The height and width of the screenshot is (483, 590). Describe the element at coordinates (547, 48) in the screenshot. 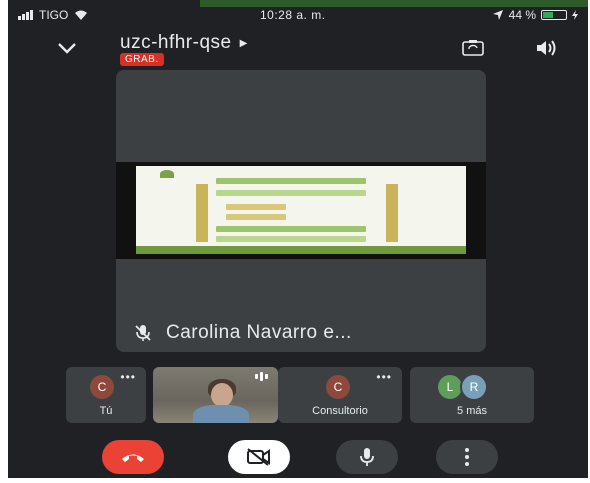

I see `speaker-icon` at that location.